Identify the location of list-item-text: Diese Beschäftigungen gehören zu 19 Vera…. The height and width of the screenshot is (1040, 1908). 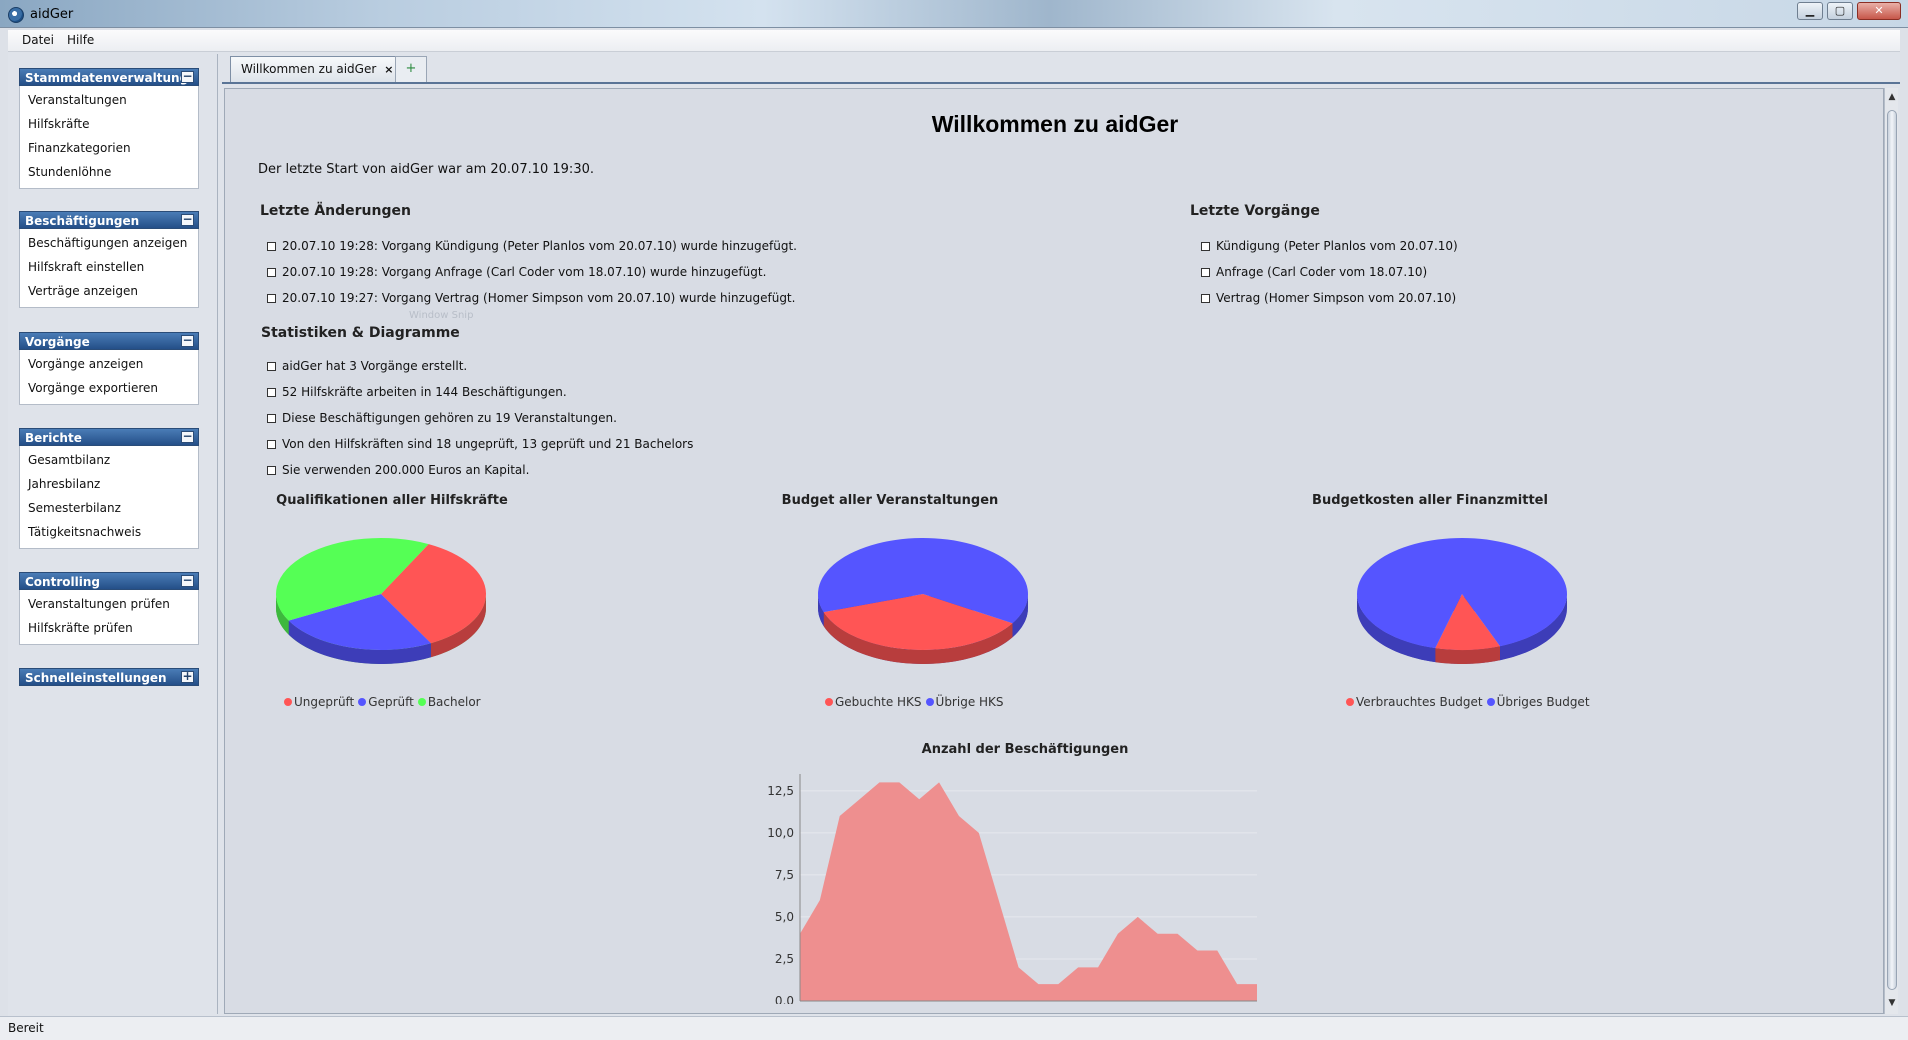
(449, 418).